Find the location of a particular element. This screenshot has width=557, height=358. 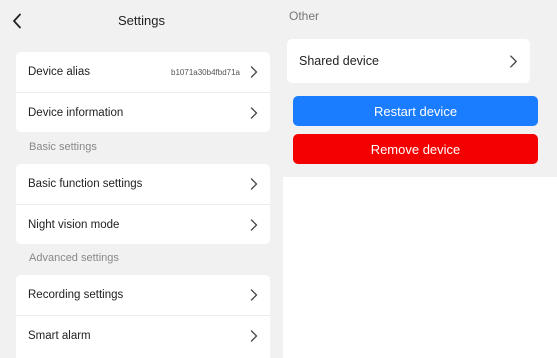

smart-alarm-label: Smart alarm is located at coordinates (59, 335).